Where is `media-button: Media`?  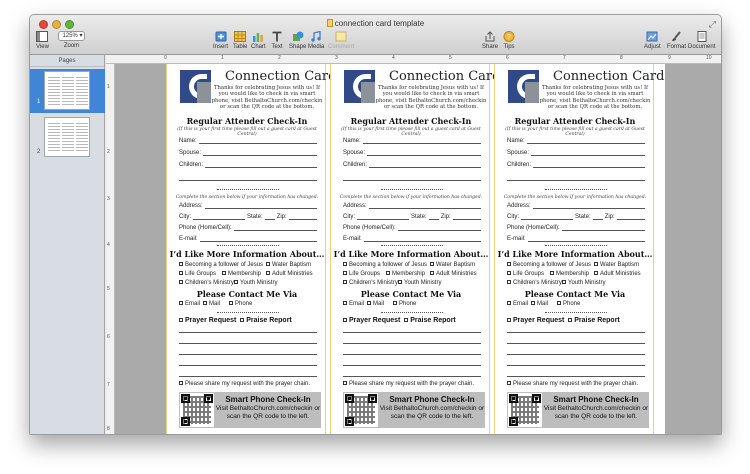 media-button: Media is located at coordinates (316, 40).